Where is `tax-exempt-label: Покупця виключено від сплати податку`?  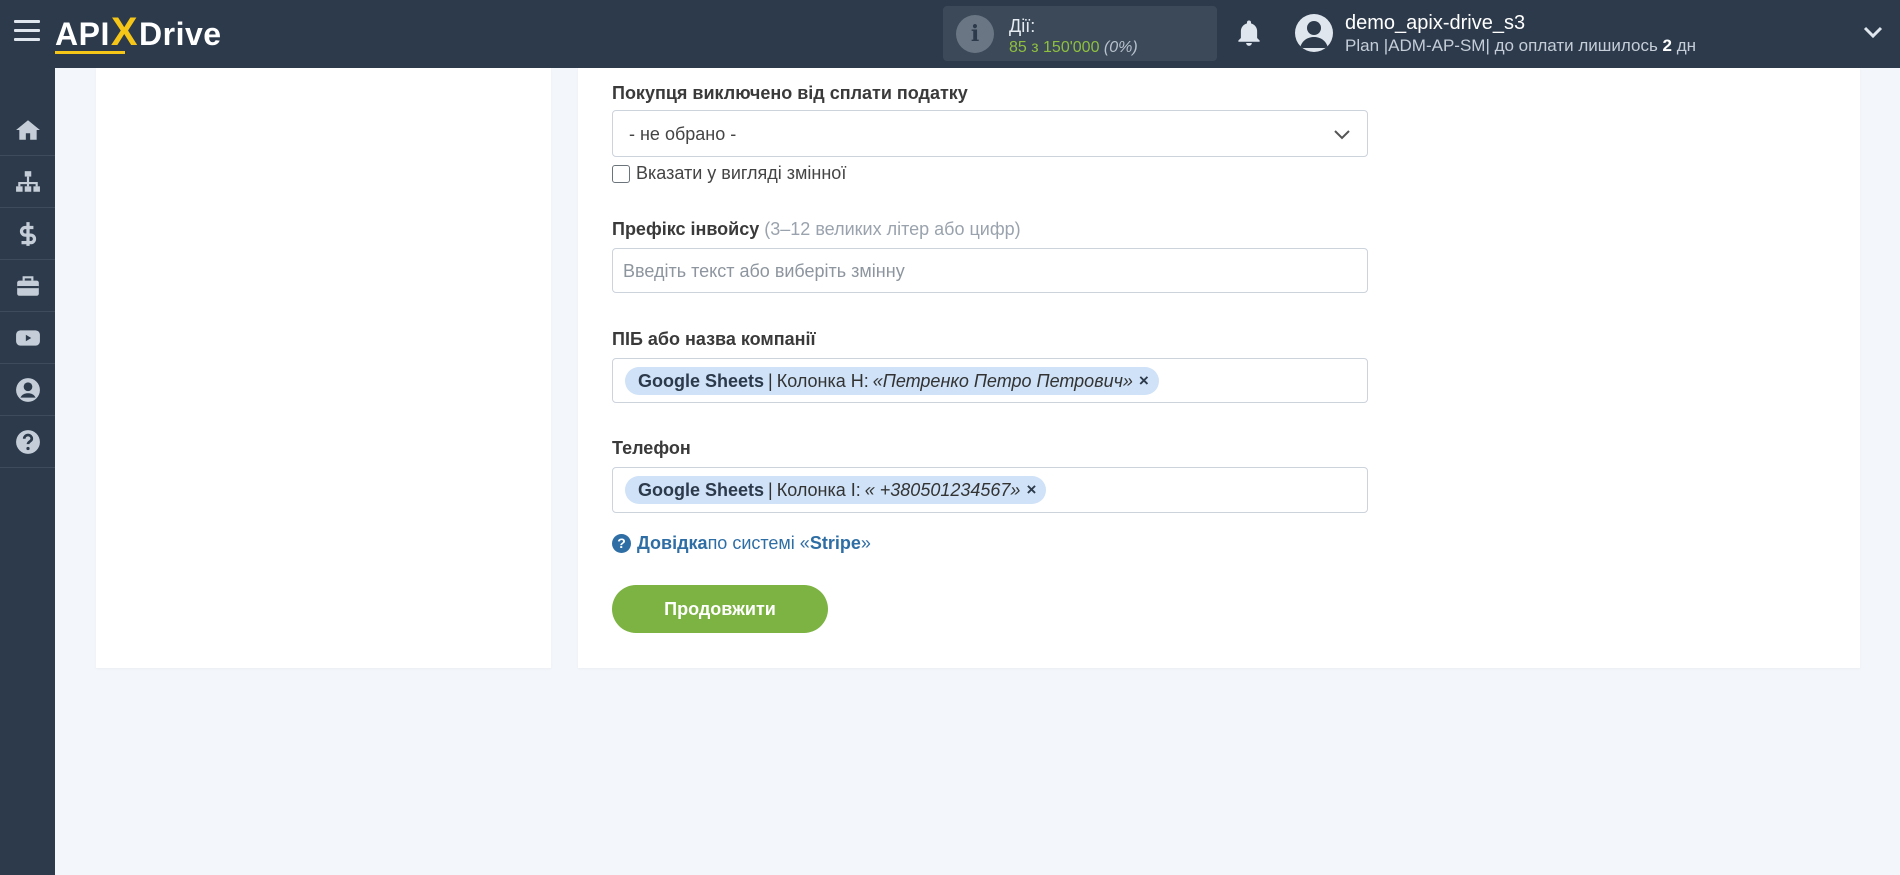
tax-exempt-label: Покупця виключено від сплати податку is located at coordinates (790, 93).